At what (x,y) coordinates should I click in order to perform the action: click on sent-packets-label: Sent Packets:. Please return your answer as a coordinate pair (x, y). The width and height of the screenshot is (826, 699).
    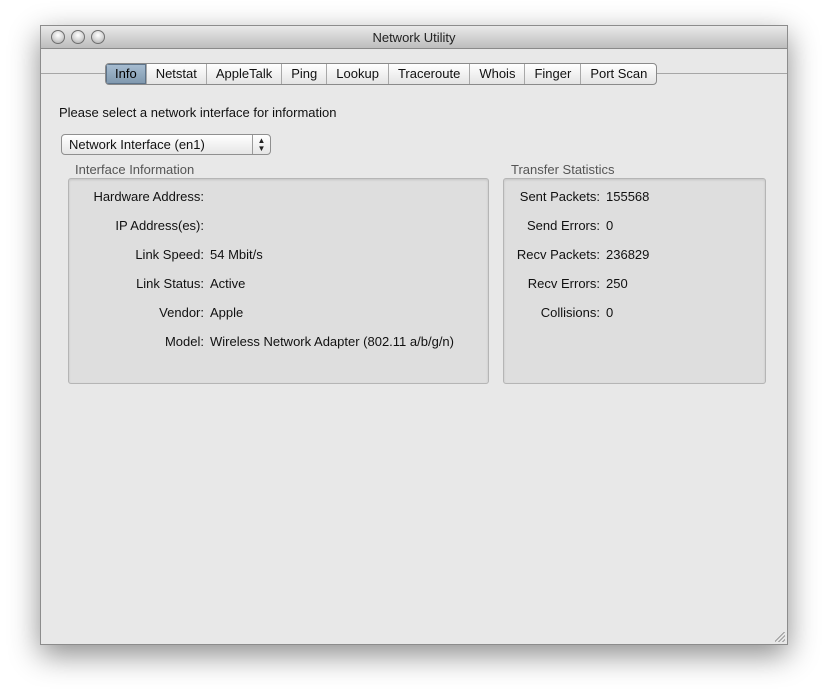
    Looking at the image, I should click on (559, 196).